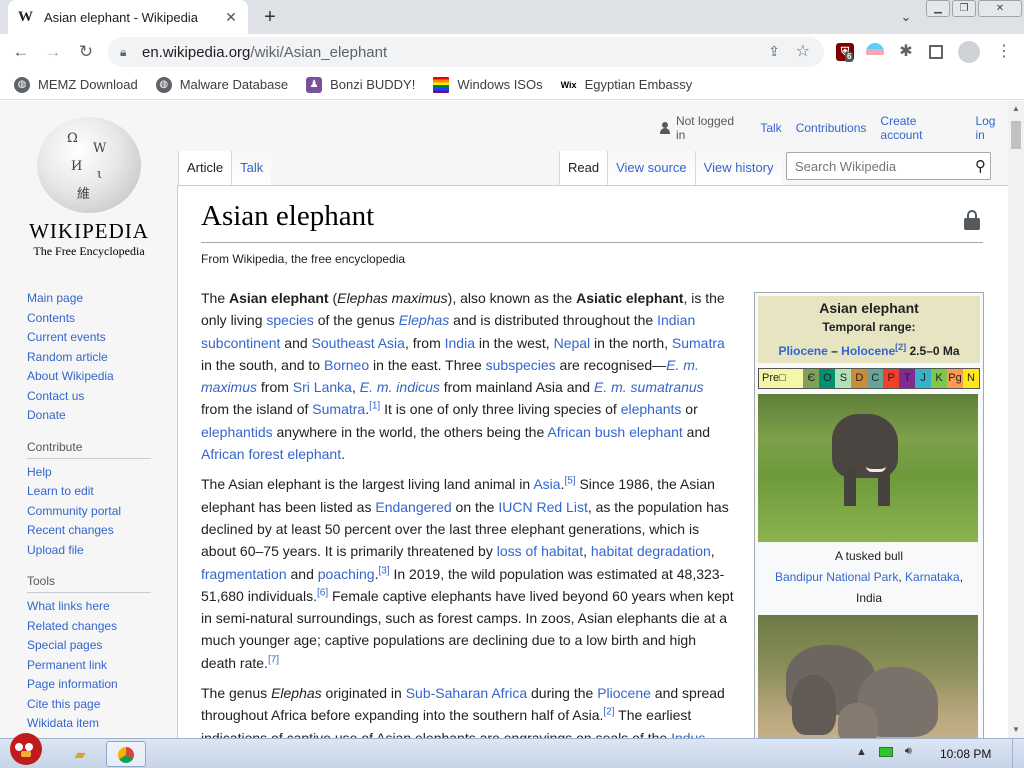 This screenshot has width=1024, height=768. I want to click on bookmark-bonzi-buddy: ♟ Bonzi BUDDY!, so click(360, 84).